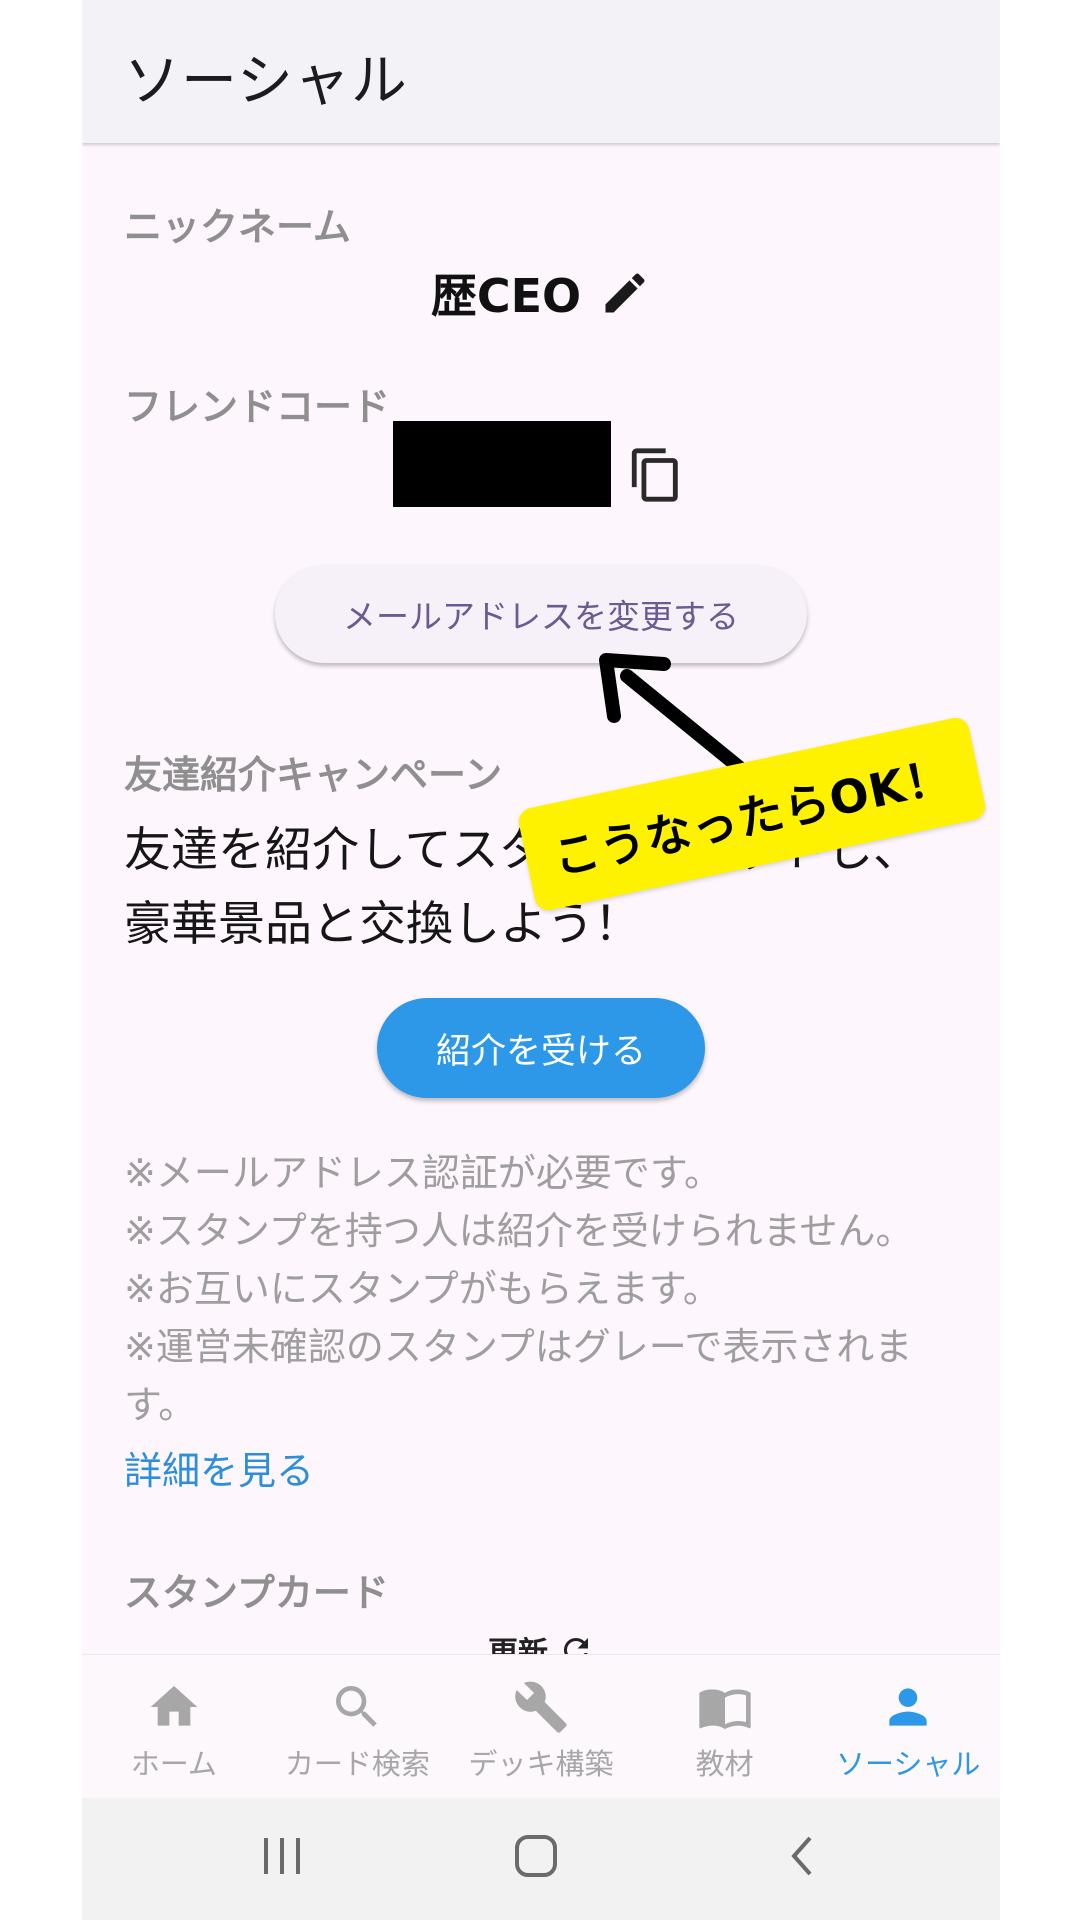  I want to click on nav-item-deck-build: デッキ構築, so click(541, 1726).